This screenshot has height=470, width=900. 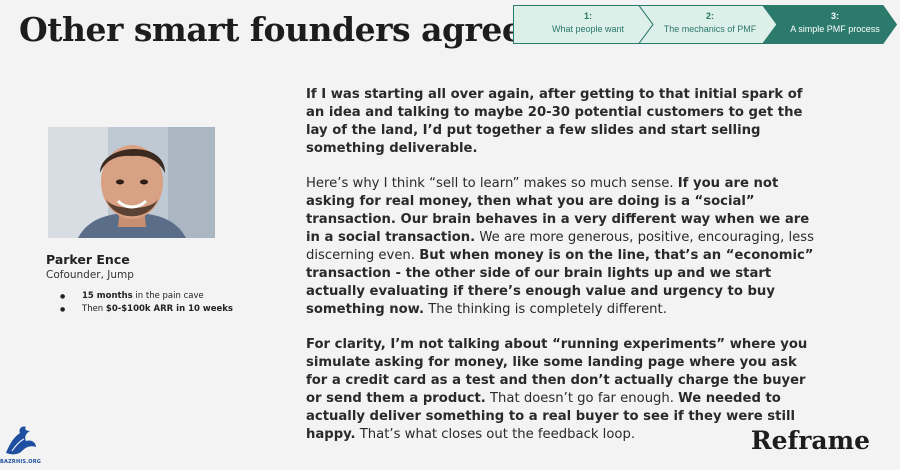 What do you see at coordinates (587, 16) in the screenshot?
I see `step-1-number: 1:` at bounding box center [587, 16].